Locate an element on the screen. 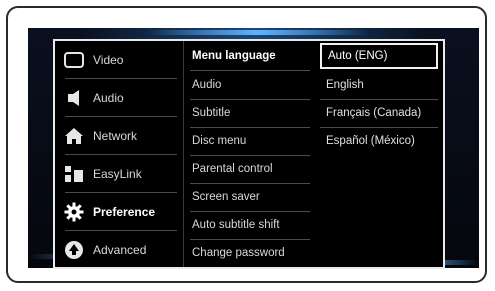 Image resolution: width=495 pixels, height=291 pixels. value-english: English is located at coordinates (379, 85).